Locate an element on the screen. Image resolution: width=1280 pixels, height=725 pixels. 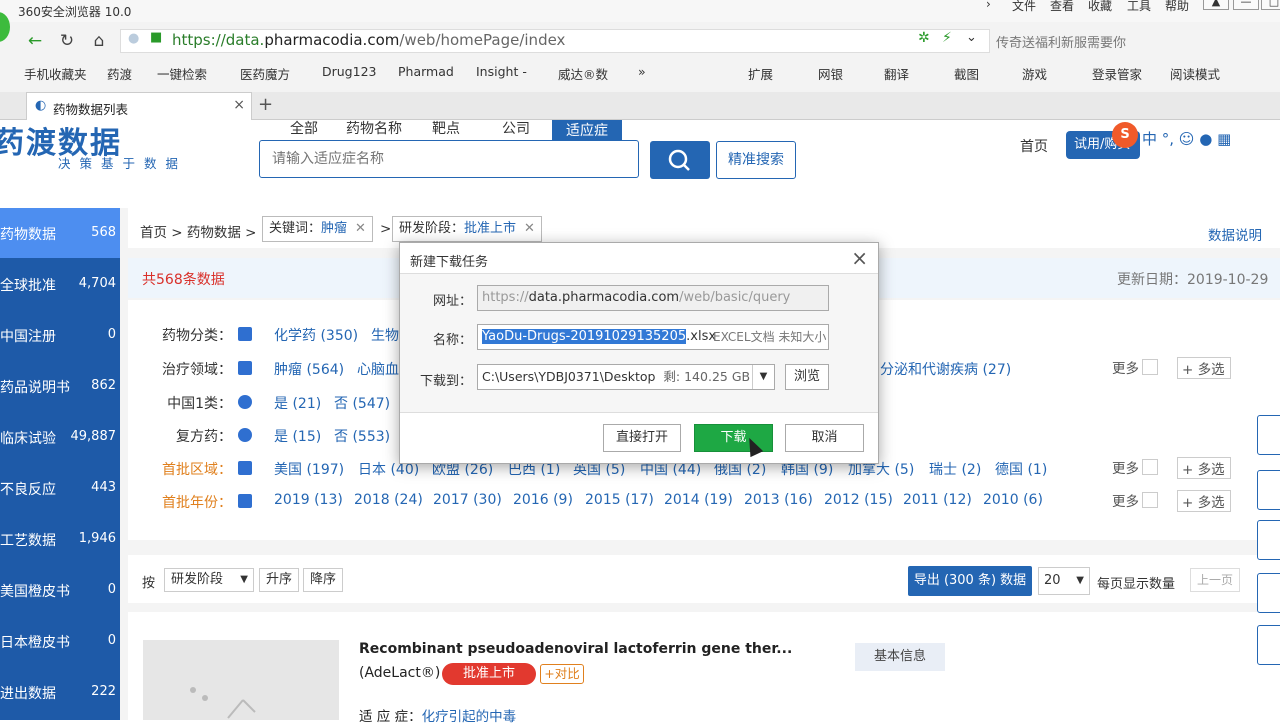
sidebar-item-drug-labels: 药品说明书 862 is located at coordinates (60, 386).